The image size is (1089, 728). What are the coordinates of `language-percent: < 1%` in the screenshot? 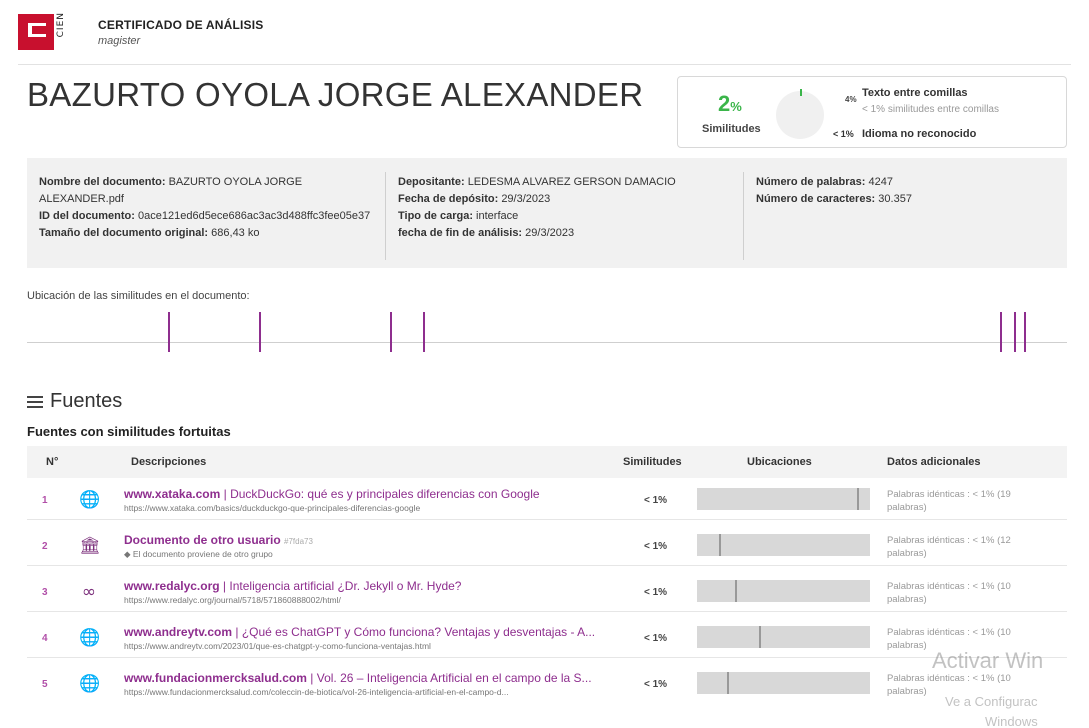 It's located at (843, 134).